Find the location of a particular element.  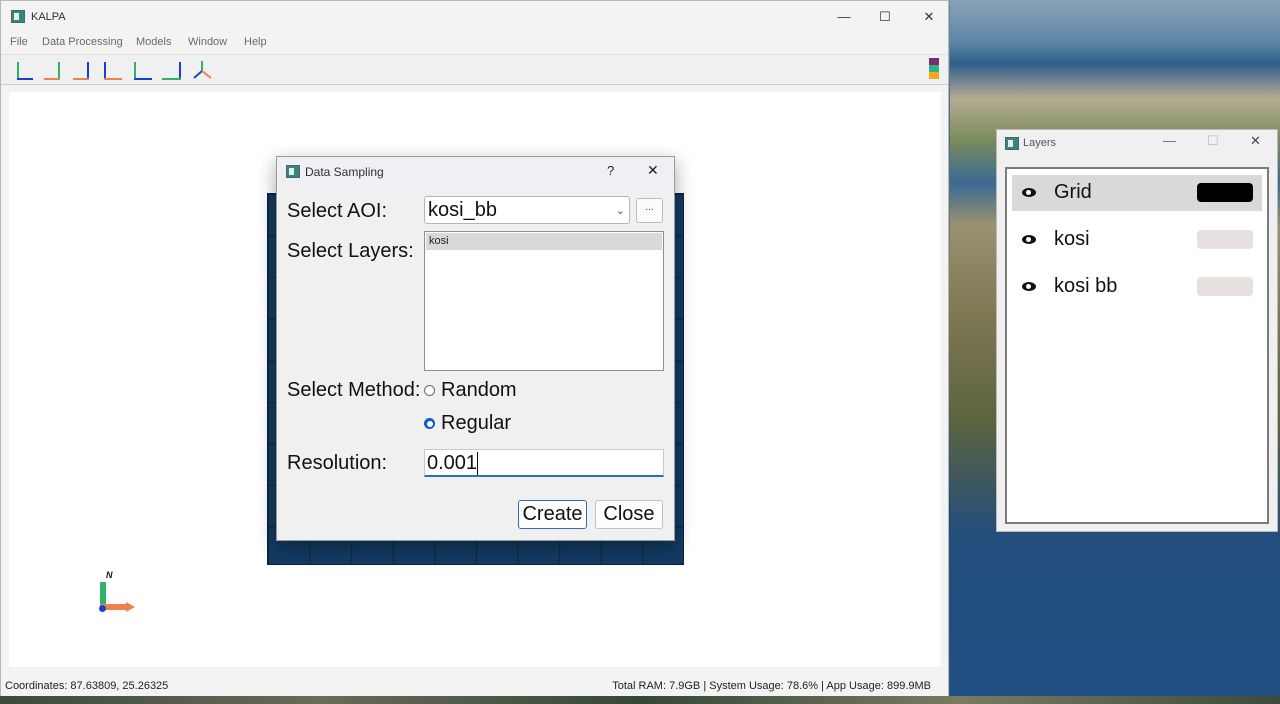

layers-list: Grid kosi kosi bb is located at coordinates (1137, 345).